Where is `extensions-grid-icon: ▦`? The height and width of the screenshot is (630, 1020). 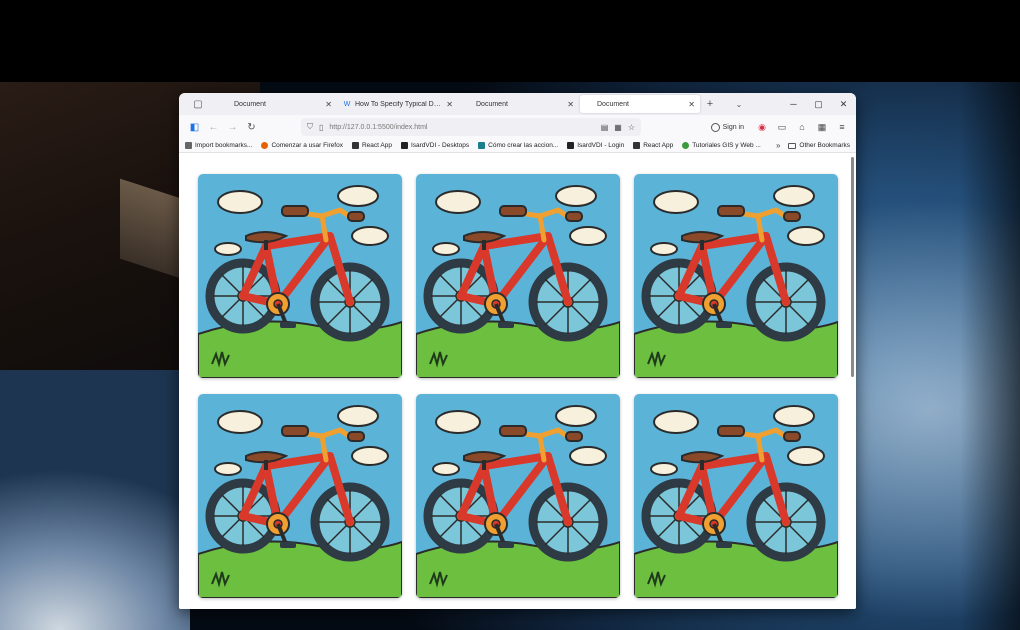 extensions-grid-icon: ▦ is located at coordinates (618, 127).